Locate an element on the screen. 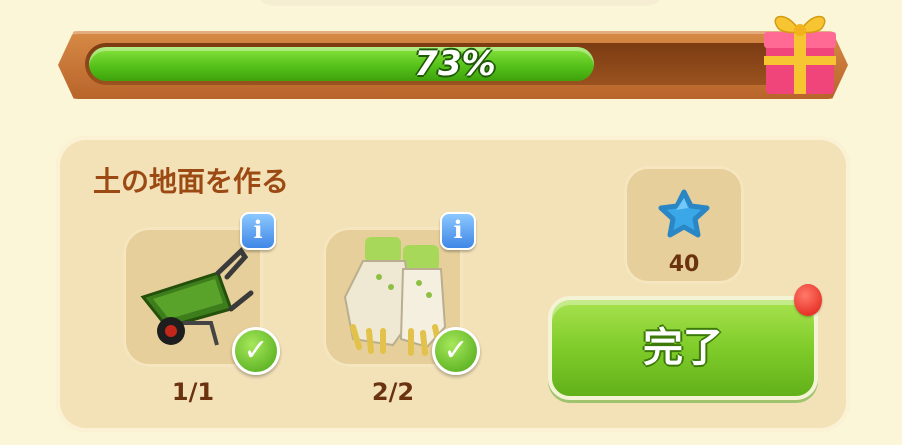  blue-star-icon is located at coordinates (684, 213).